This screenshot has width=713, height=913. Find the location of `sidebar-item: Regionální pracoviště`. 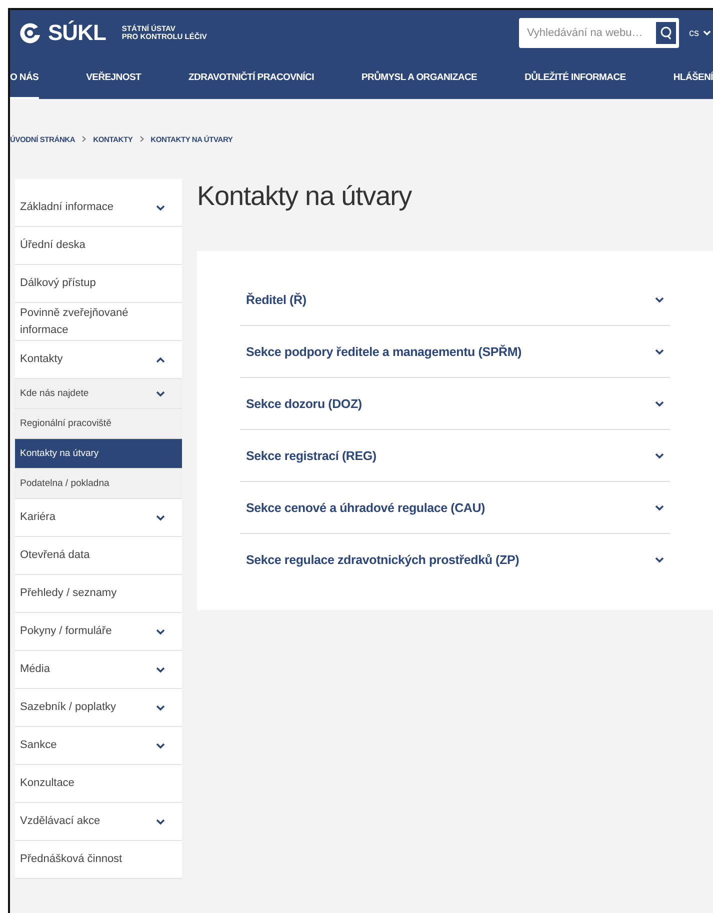

sidebar-item: Regionální pracoviště is located at coordinates (98, 424).